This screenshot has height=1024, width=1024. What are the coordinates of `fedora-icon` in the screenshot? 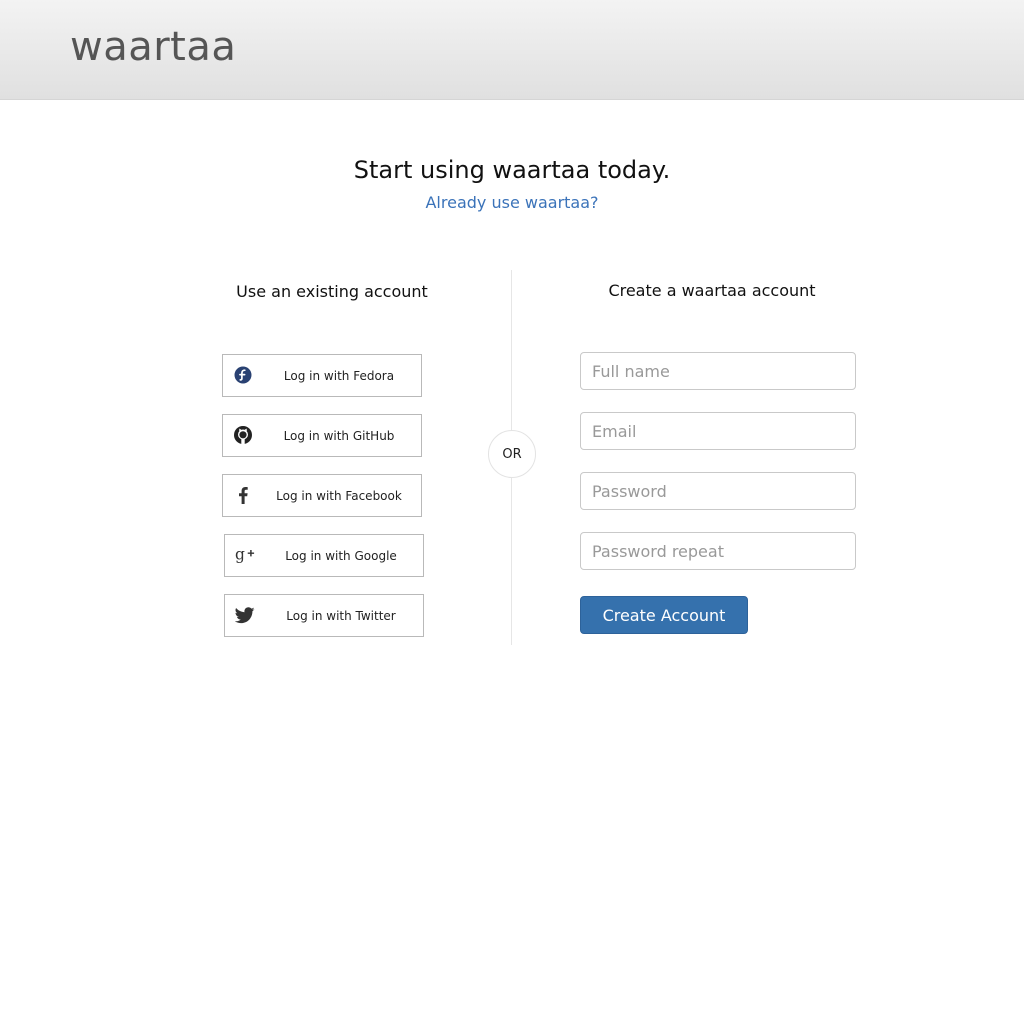 It's located at (243, 375).